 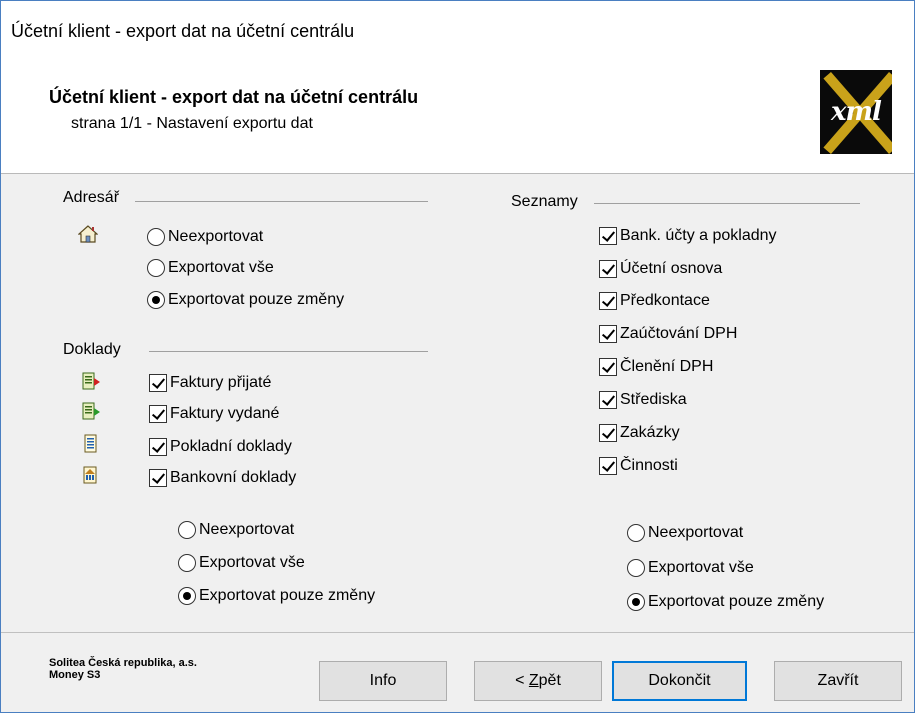 I want to click on cash-document-icon, so click(x=90, y=443).